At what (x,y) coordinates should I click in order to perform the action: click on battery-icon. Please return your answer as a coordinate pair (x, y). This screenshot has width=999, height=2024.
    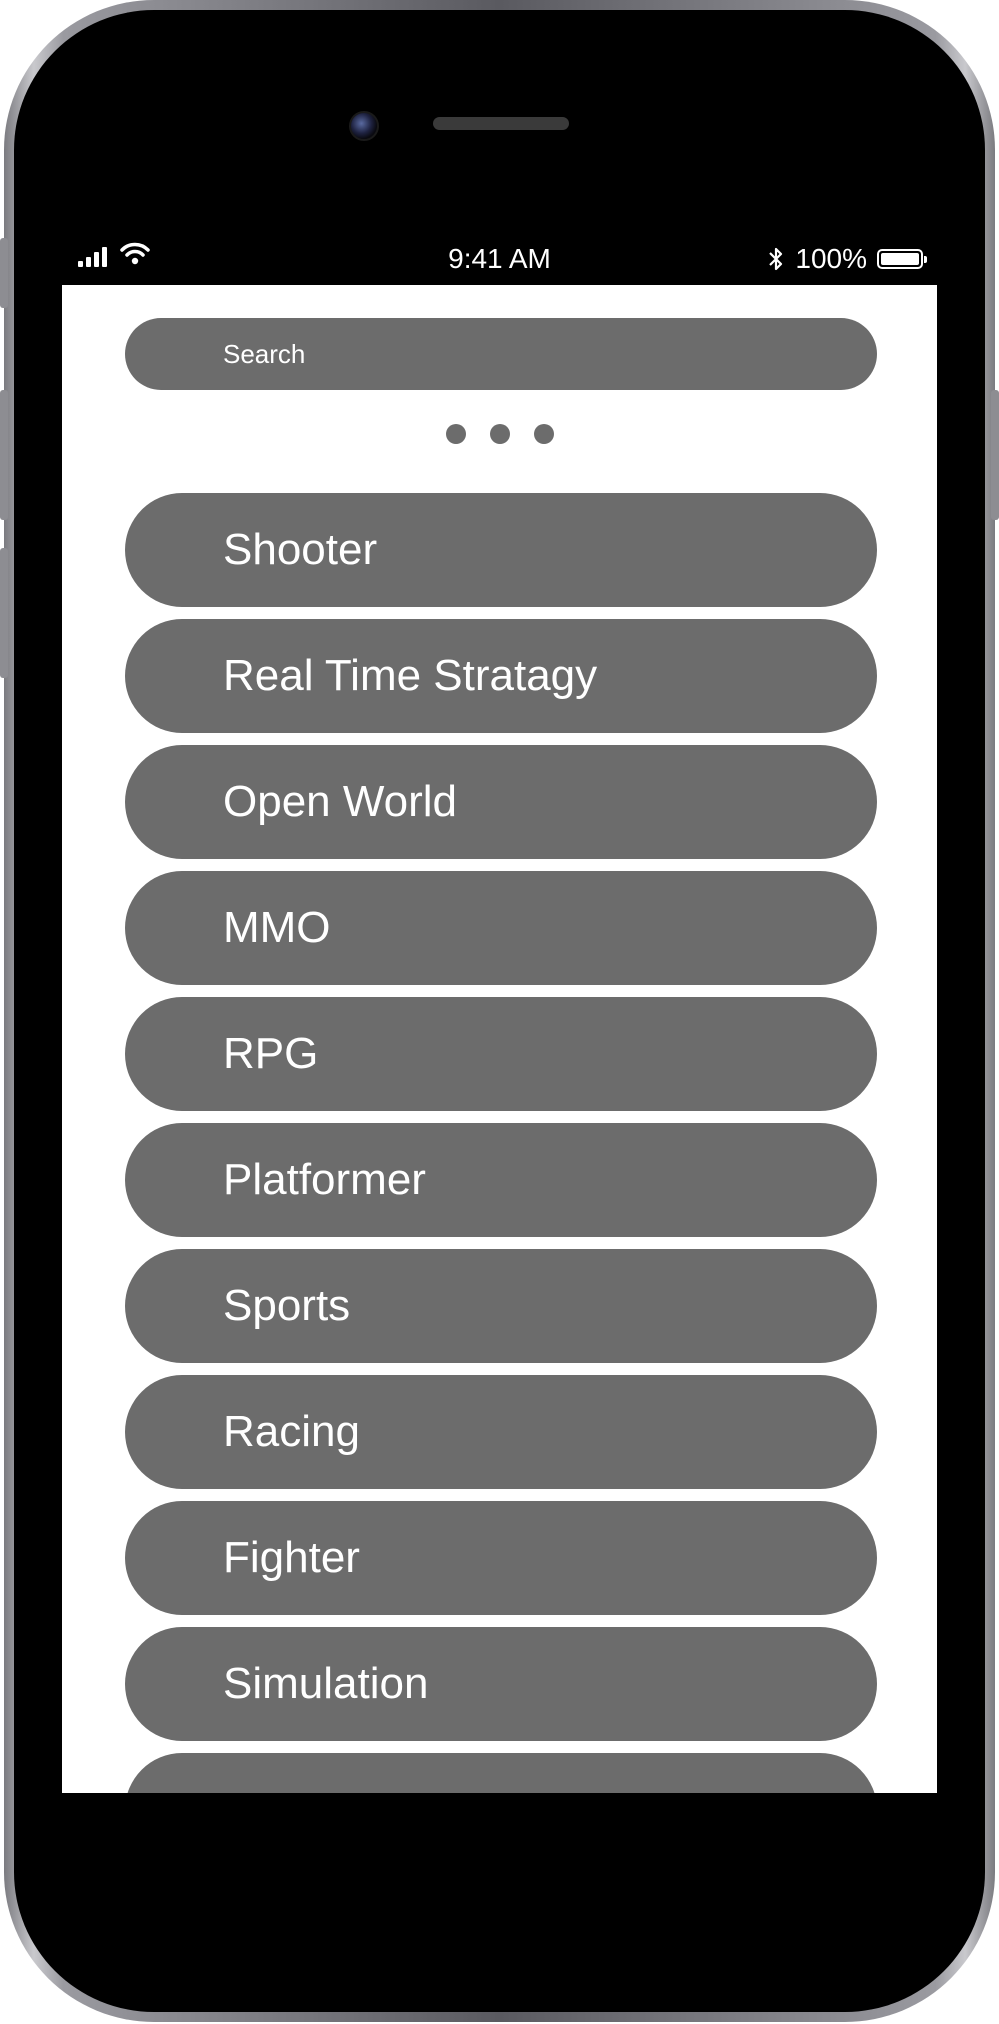
    Looking at the image, I should click on (902, 259).